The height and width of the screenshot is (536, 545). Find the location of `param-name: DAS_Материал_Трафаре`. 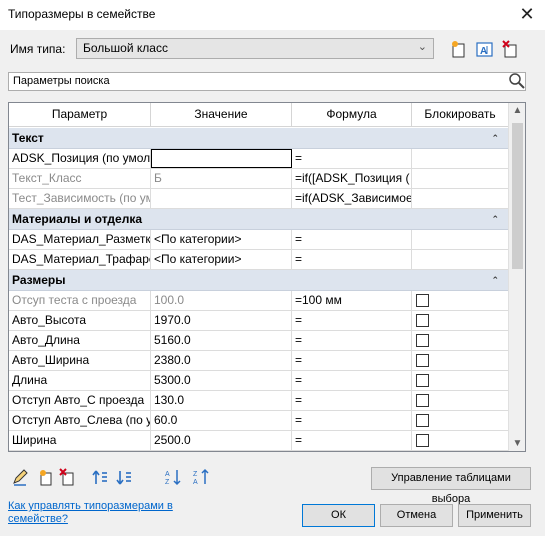

param-name: DAS_Материал_Трафаре is located at coordinates (80, 259).